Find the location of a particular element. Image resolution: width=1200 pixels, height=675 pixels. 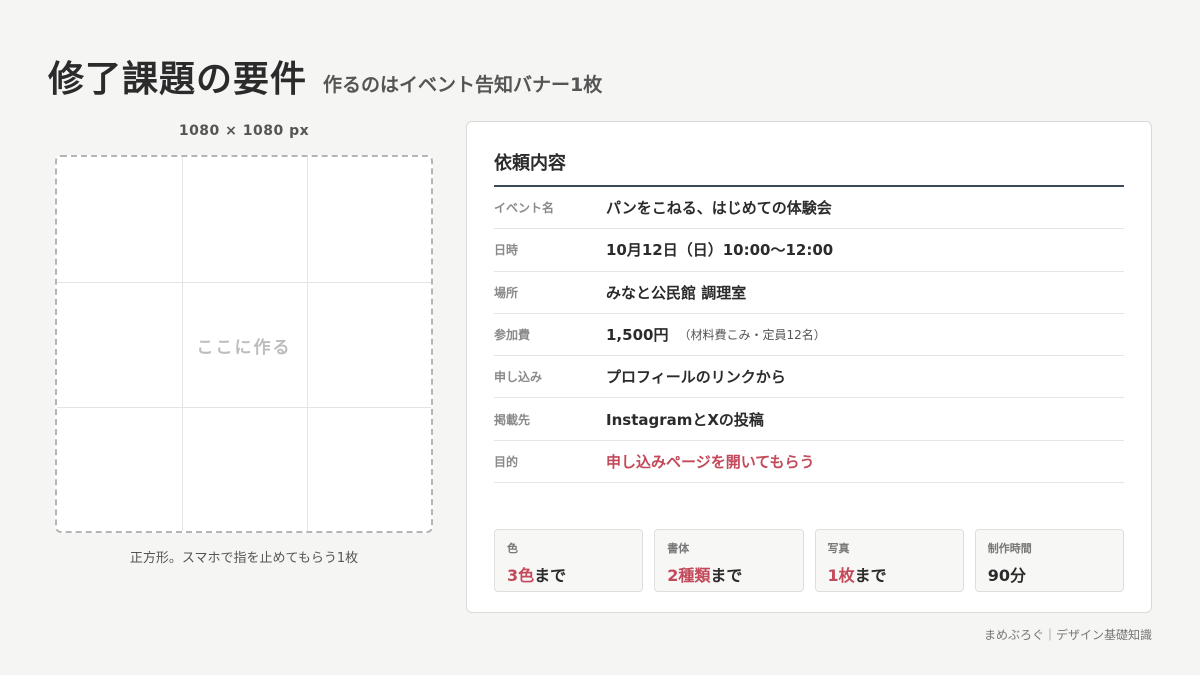

constraint-fonts: 書体 2種類まで is located at coordinates (729, 560).